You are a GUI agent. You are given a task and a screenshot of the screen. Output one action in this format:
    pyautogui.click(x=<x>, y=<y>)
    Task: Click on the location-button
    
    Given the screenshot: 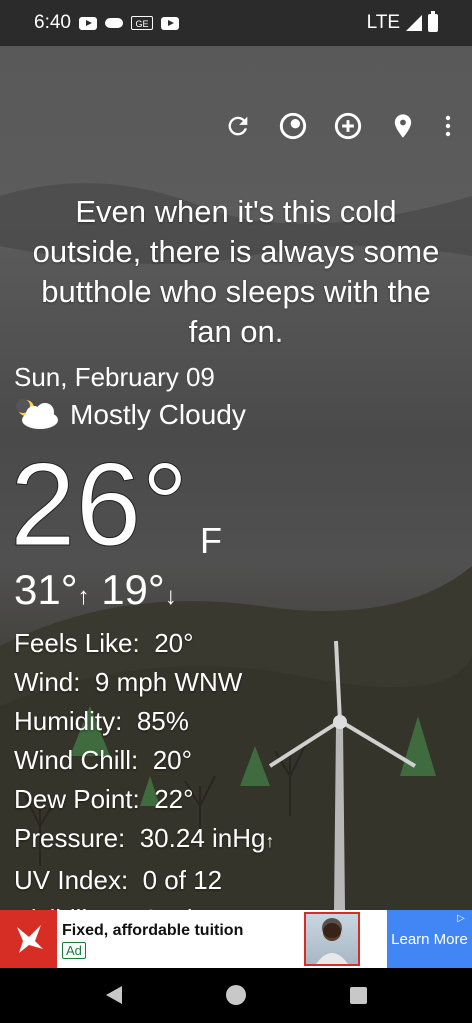 What is the action you would take?
    pyautogui.click(x=403, y=126)
    